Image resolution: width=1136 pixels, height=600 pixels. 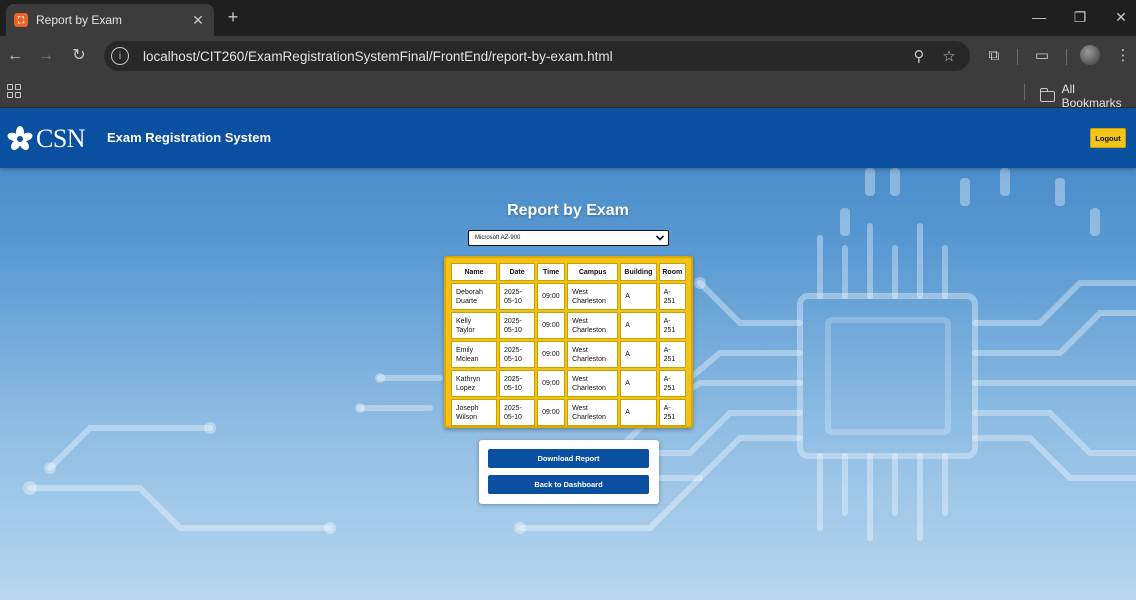 I want to click on restore-icon: ❐, so click(x=1080, y=17).